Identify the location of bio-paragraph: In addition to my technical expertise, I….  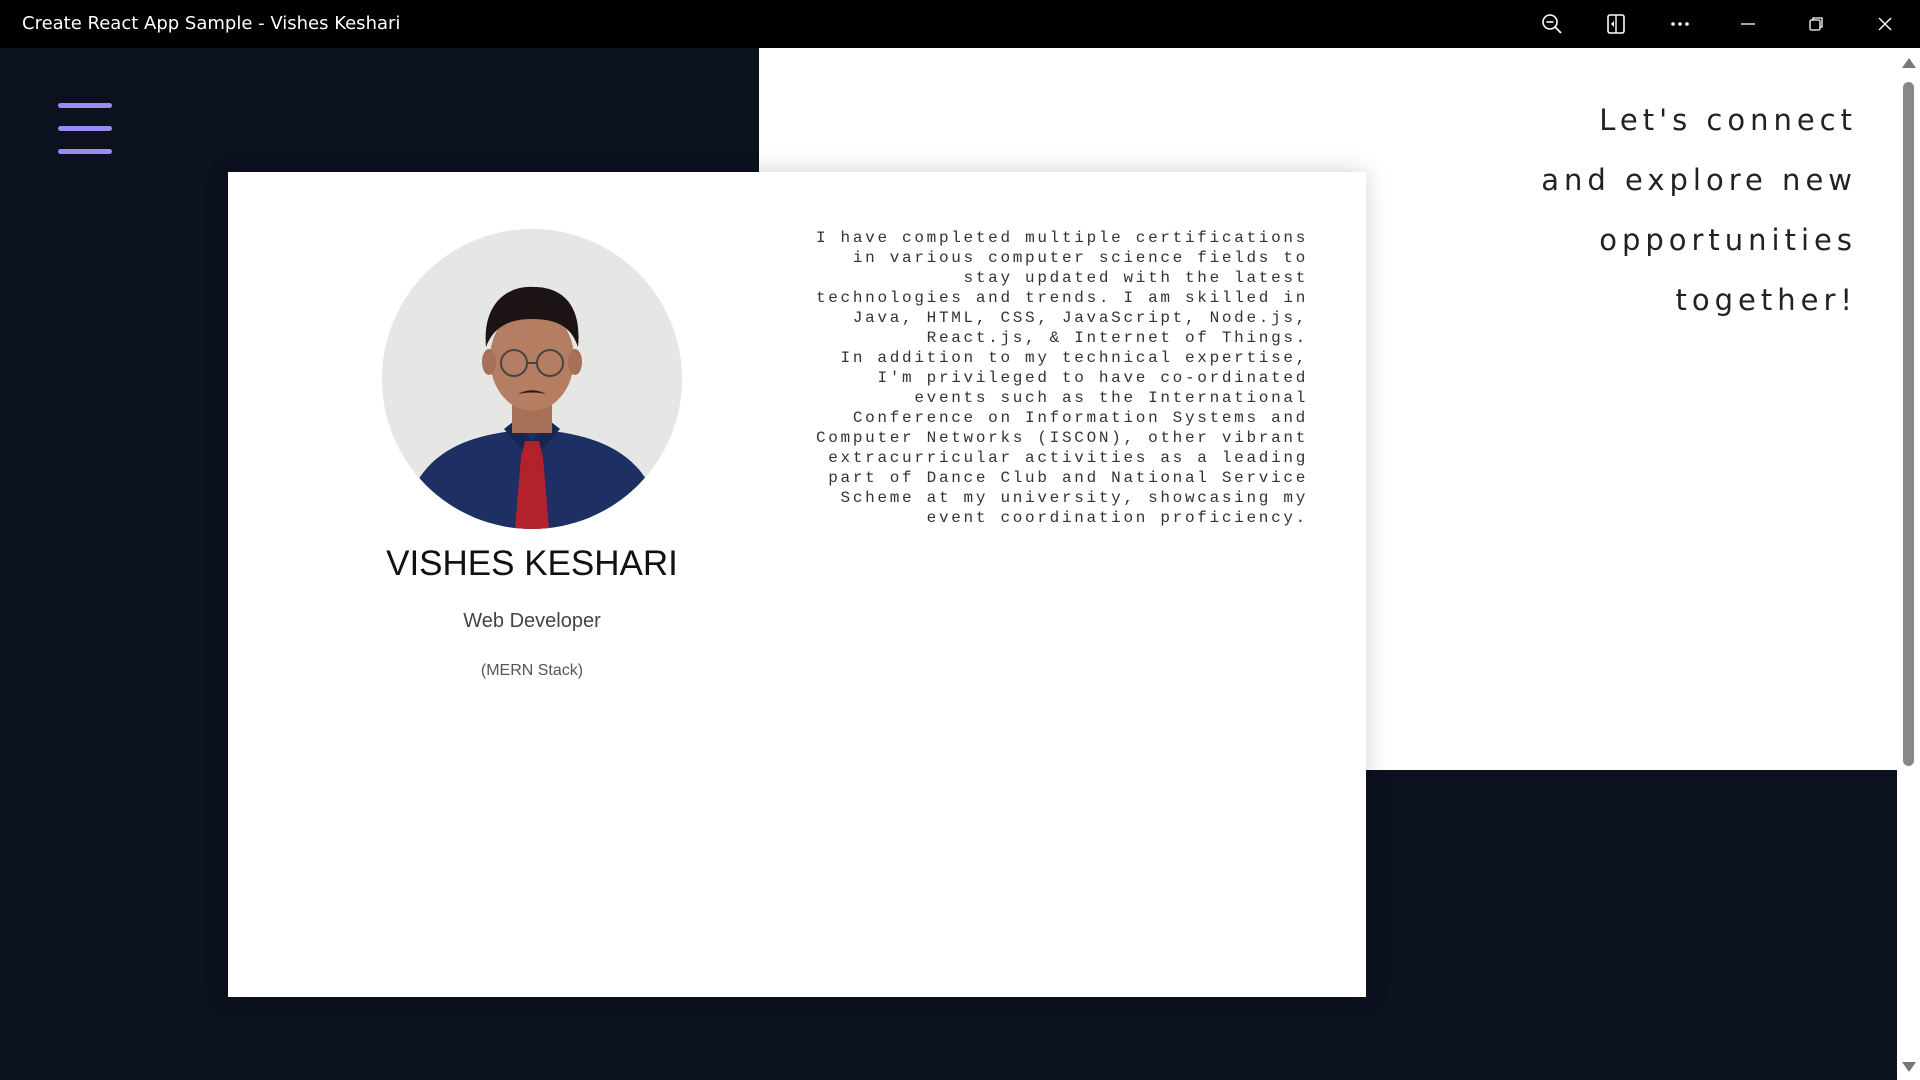
(1061, 438).